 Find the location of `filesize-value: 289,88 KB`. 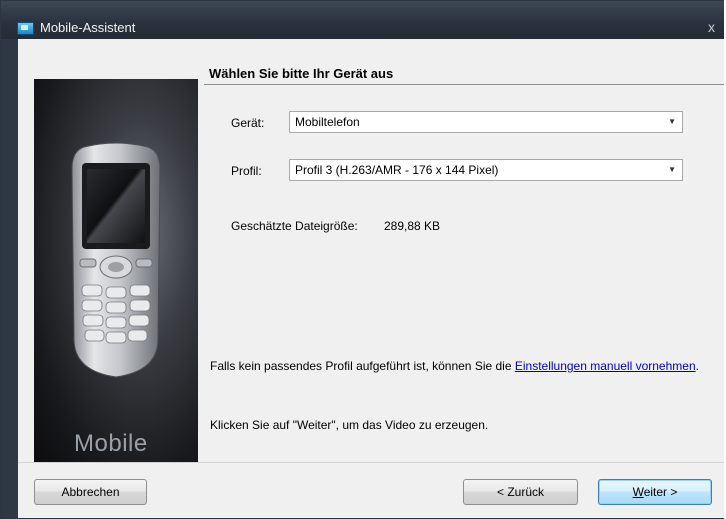

filesize-value: 289,88 KB is located at coordinates (412, 226).